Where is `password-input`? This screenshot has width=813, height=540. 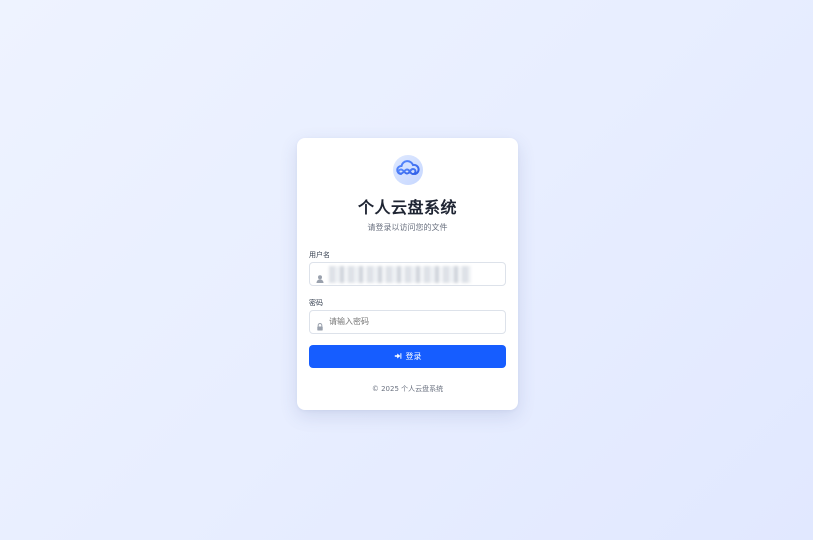 password-input is located at coordinates (414, 322).